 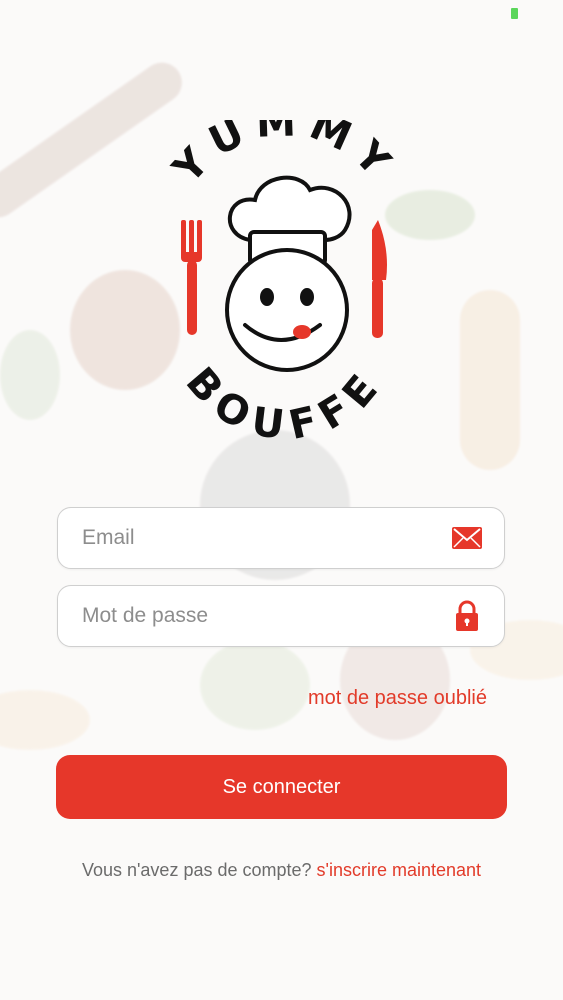 I want to click on signup-link: s'inscrire maintenant, so click(x=399, y=870).